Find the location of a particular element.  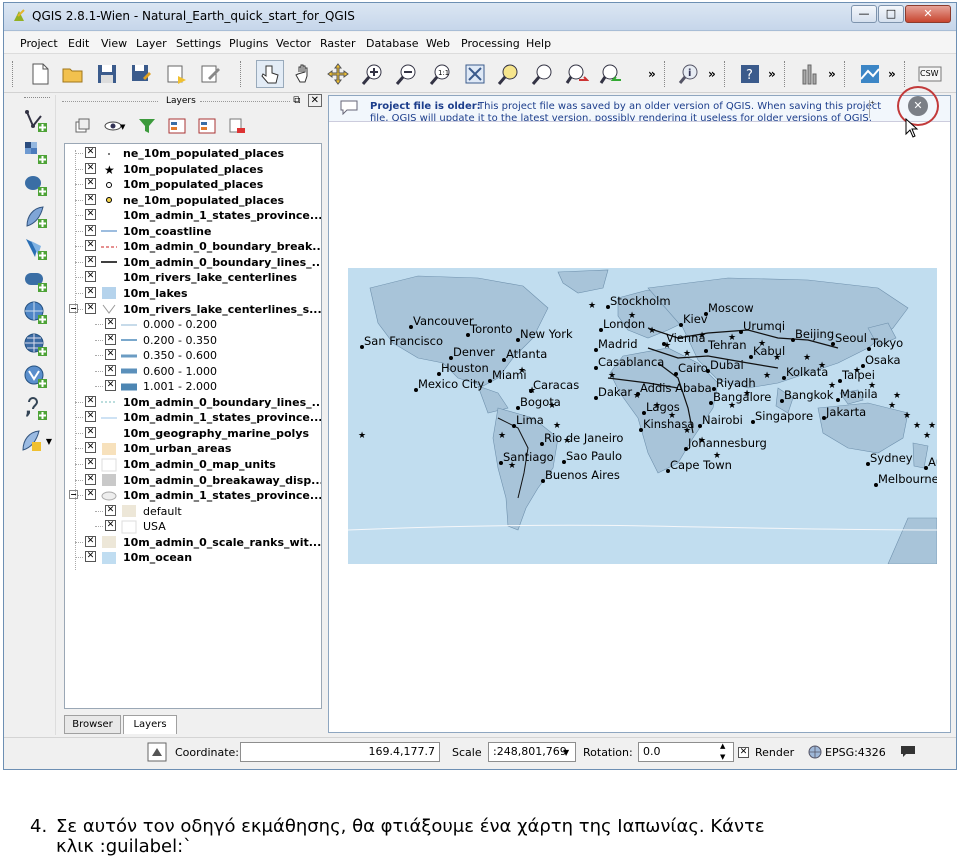

legend-class-row: ✕ USA is located at coordinates (193, 526).